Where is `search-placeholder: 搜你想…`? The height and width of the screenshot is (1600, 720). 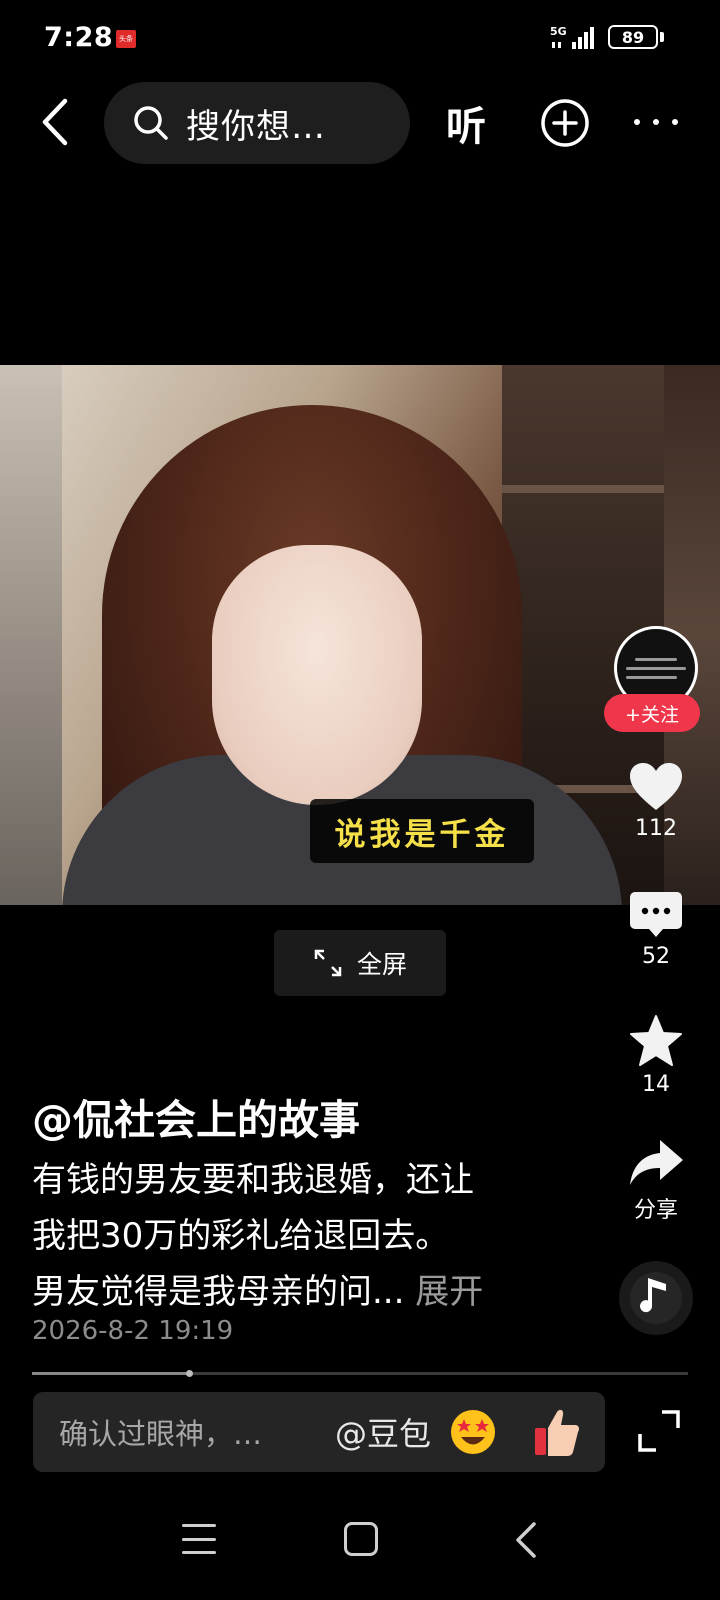
search-placeholder: 搜你想… is located at coordinates (256, 126).